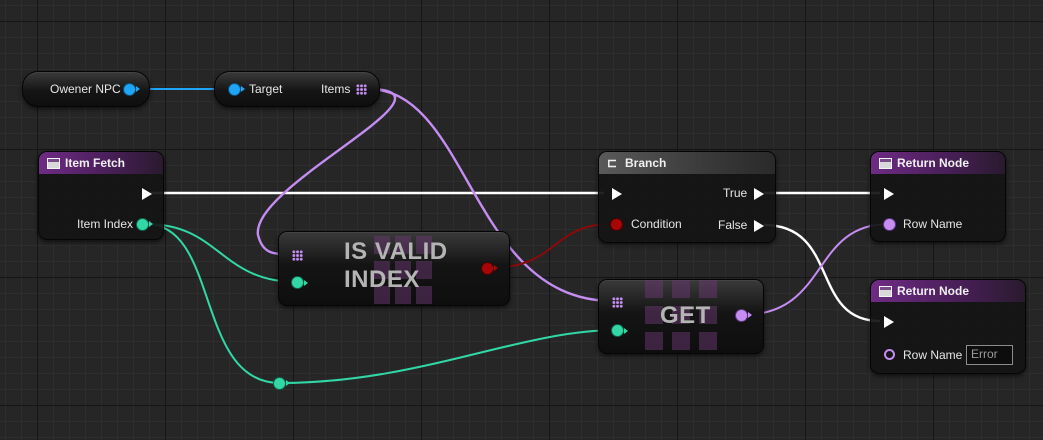  I want to click on false-label: False, so click(733, 225).